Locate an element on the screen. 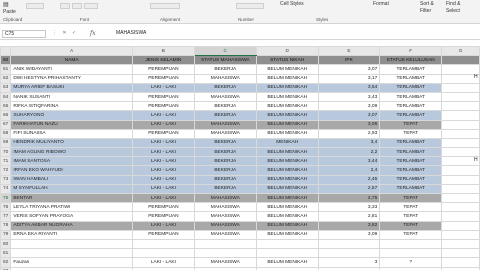 Image resolution: width=480 pixels, height=270 pixels. fx-icon: fx is located at coordinates (93, 33).